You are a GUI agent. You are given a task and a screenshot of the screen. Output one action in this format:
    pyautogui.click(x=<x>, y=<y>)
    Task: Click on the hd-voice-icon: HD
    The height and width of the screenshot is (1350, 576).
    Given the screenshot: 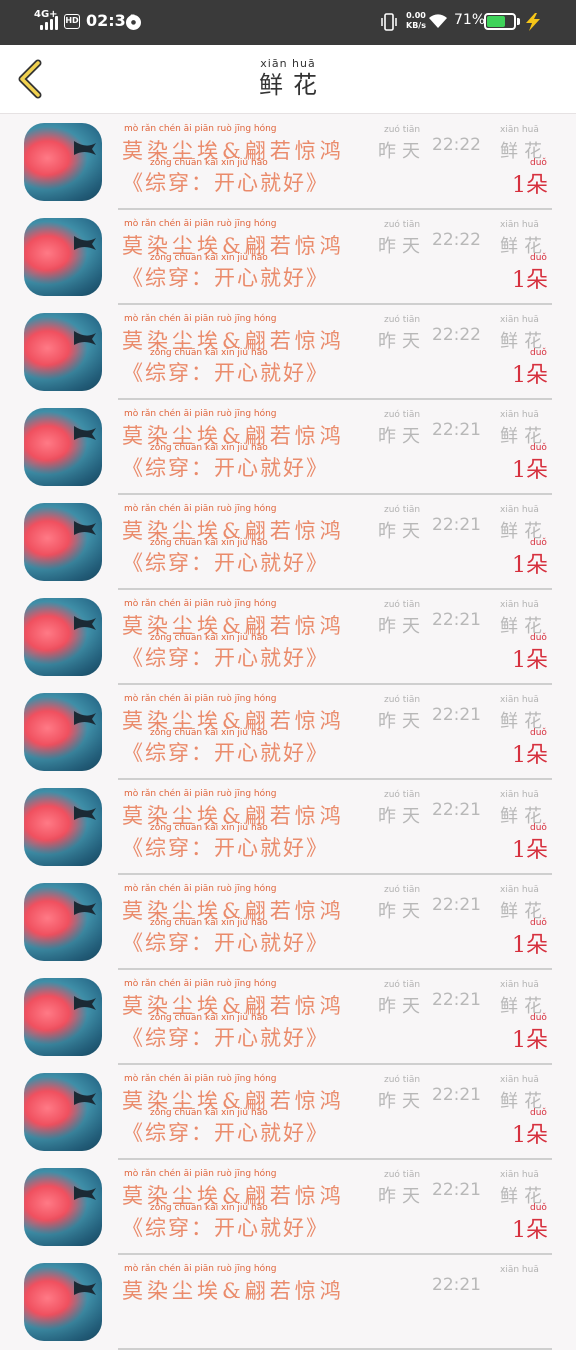 What is the action you would take?
    pyautogui.click(x=72, y=21)
    